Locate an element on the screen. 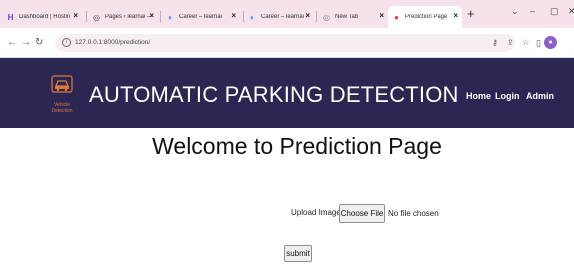  tab-dashboard: H Dashboard | Hostin × is located at coordinates (42, 17).